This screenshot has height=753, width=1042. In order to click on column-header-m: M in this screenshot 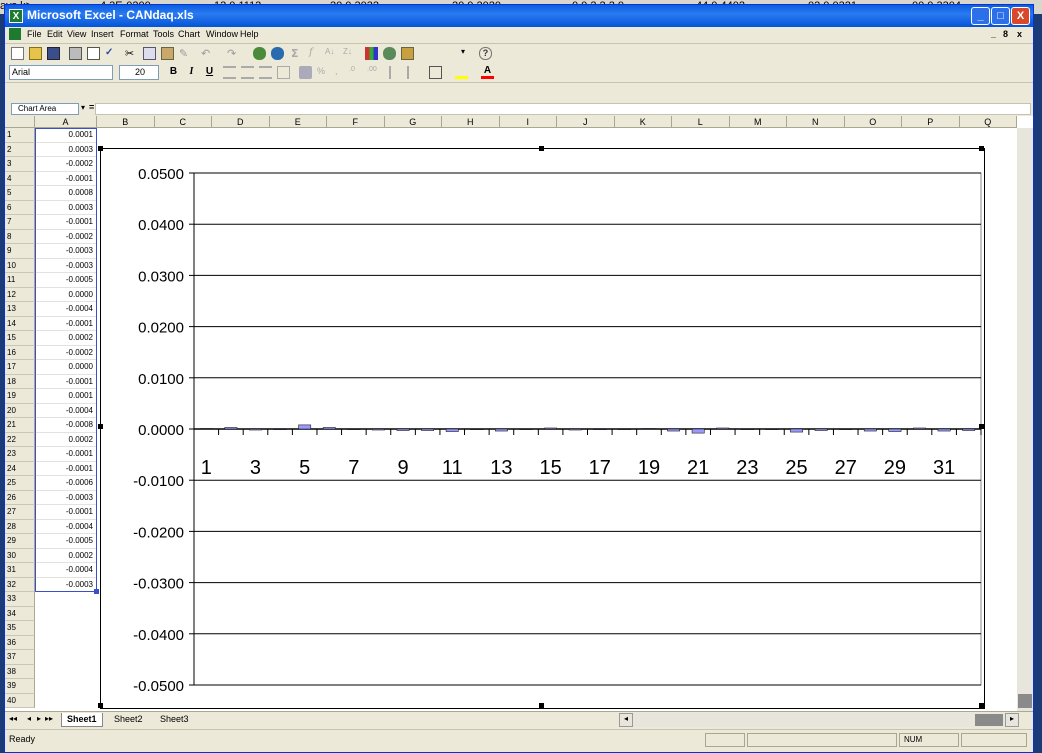, I will do `click(758, 122)`.